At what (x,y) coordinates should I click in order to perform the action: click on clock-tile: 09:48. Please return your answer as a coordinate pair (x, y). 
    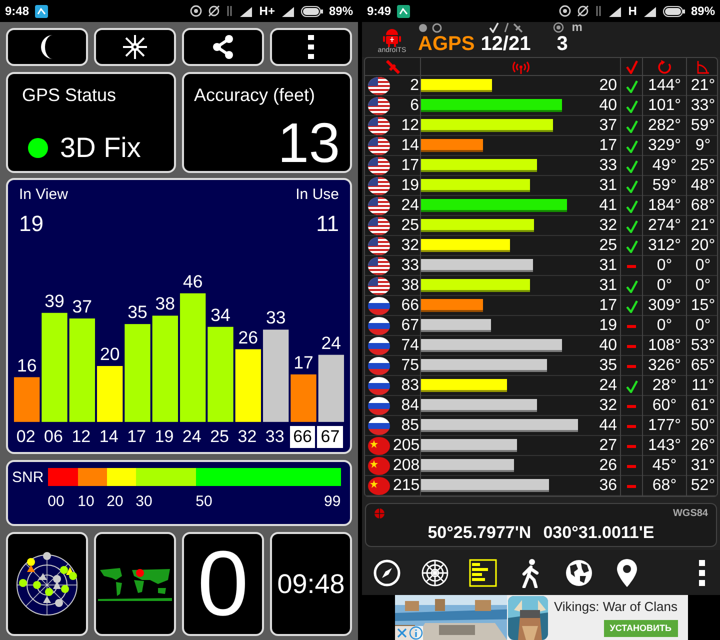
    Looking at the image, I should click on (311, 584).